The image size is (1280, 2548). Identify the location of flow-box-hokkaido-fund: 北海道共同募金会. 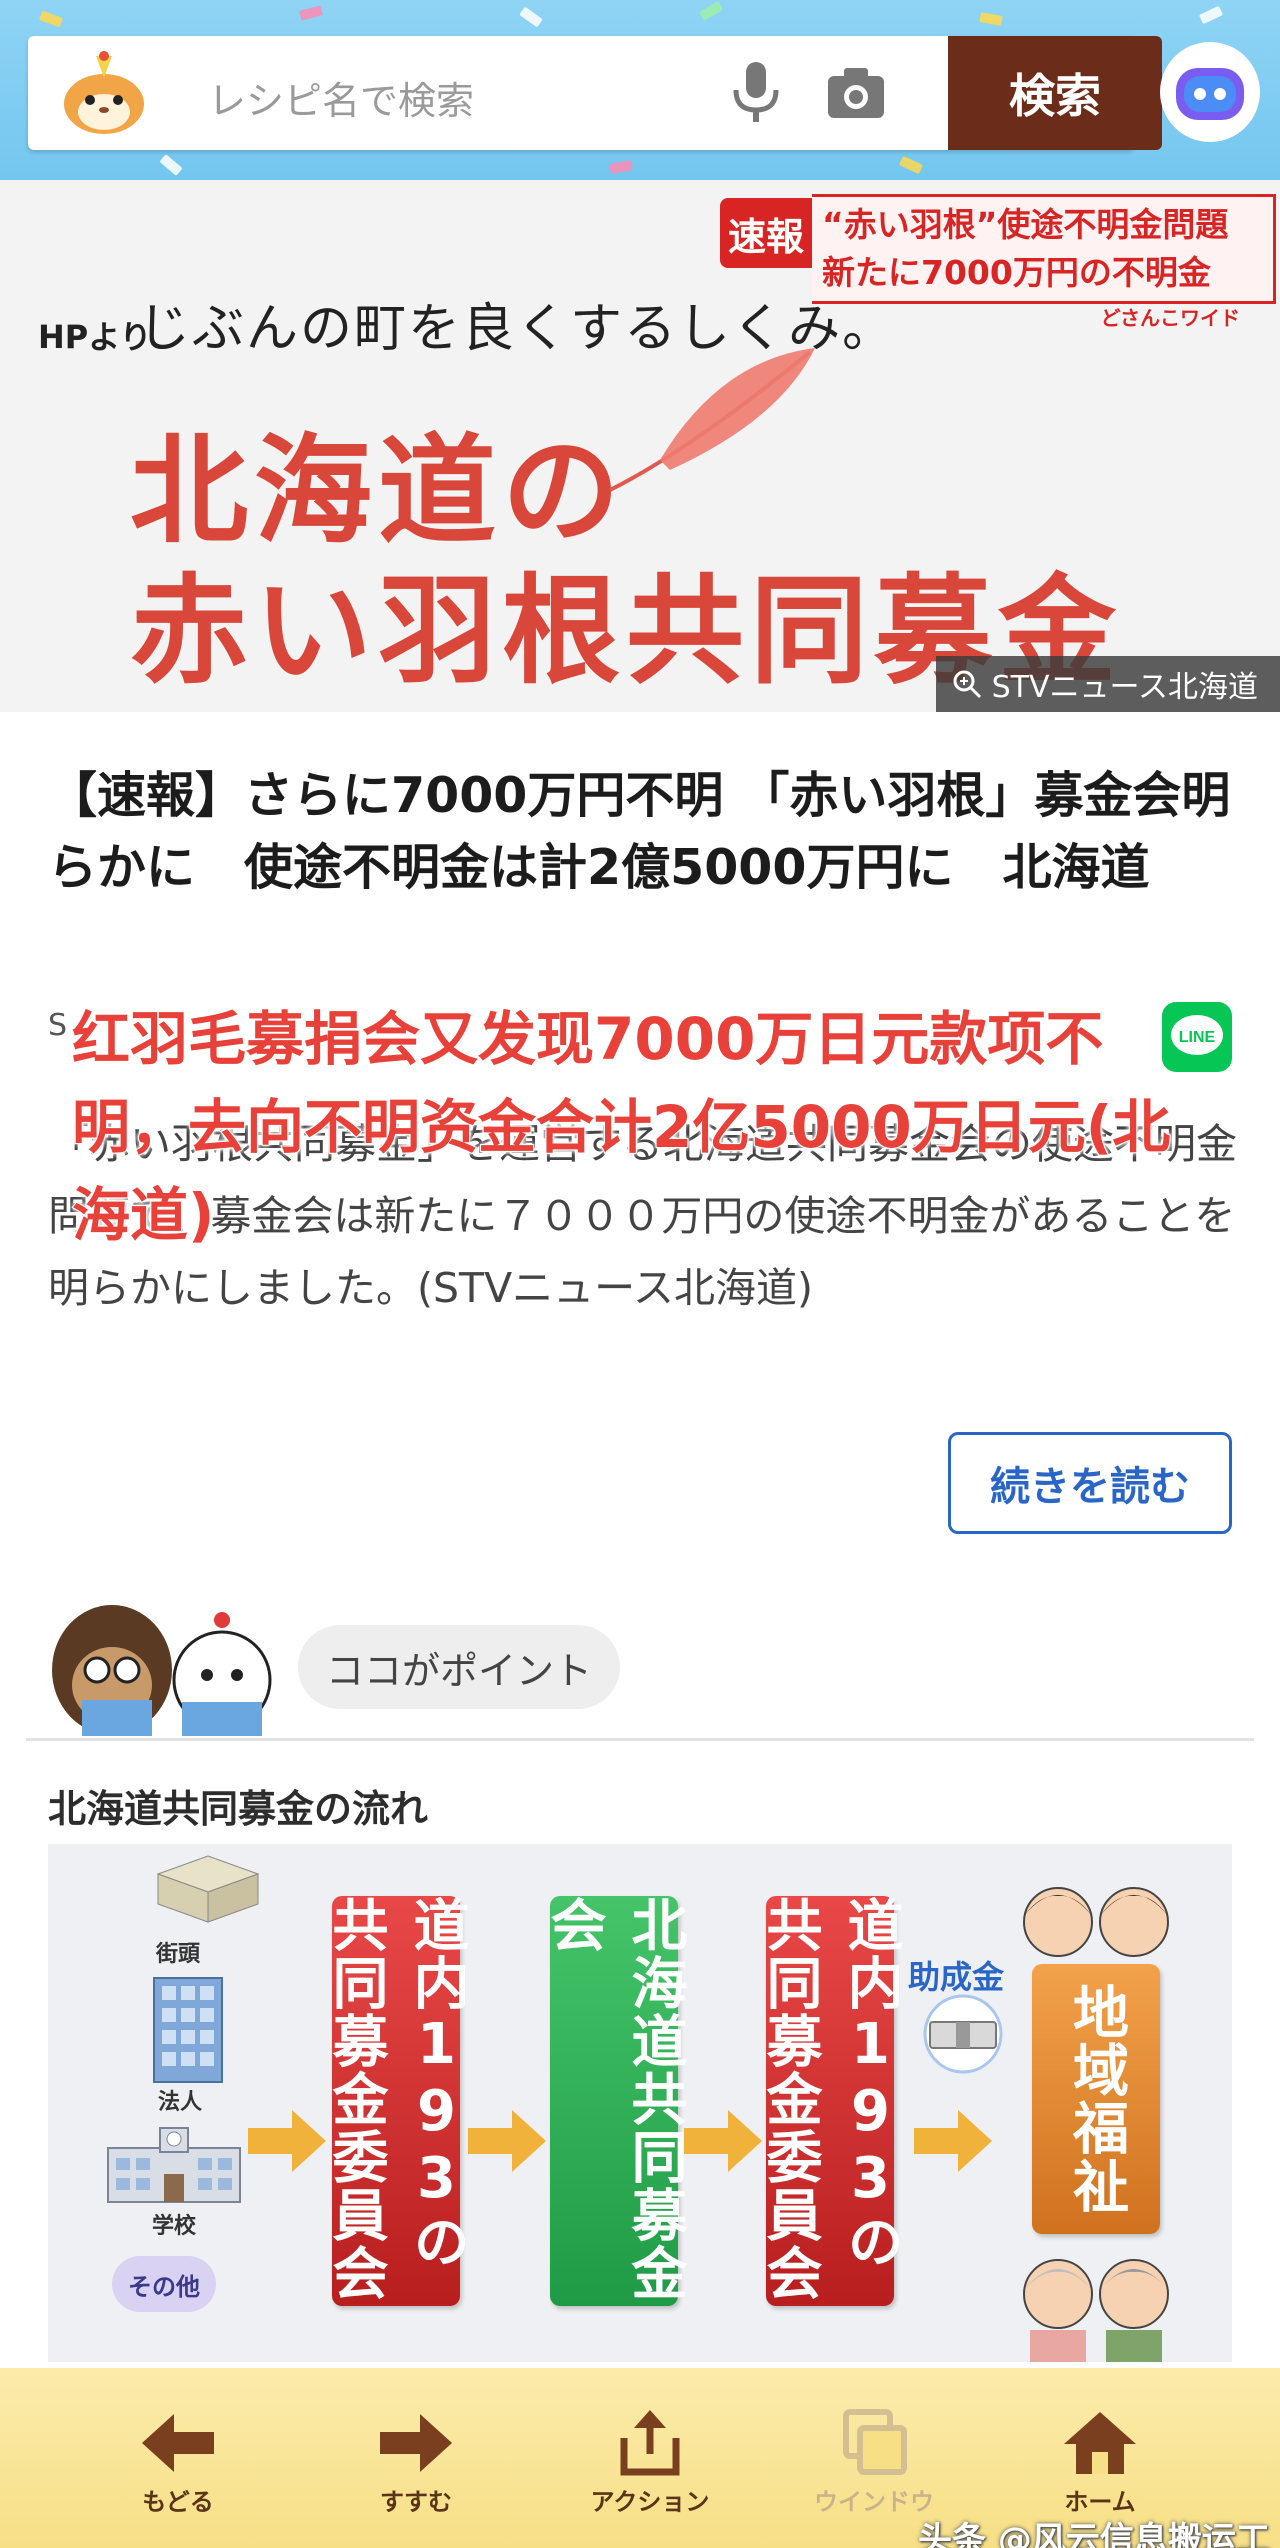
(614, 2101).